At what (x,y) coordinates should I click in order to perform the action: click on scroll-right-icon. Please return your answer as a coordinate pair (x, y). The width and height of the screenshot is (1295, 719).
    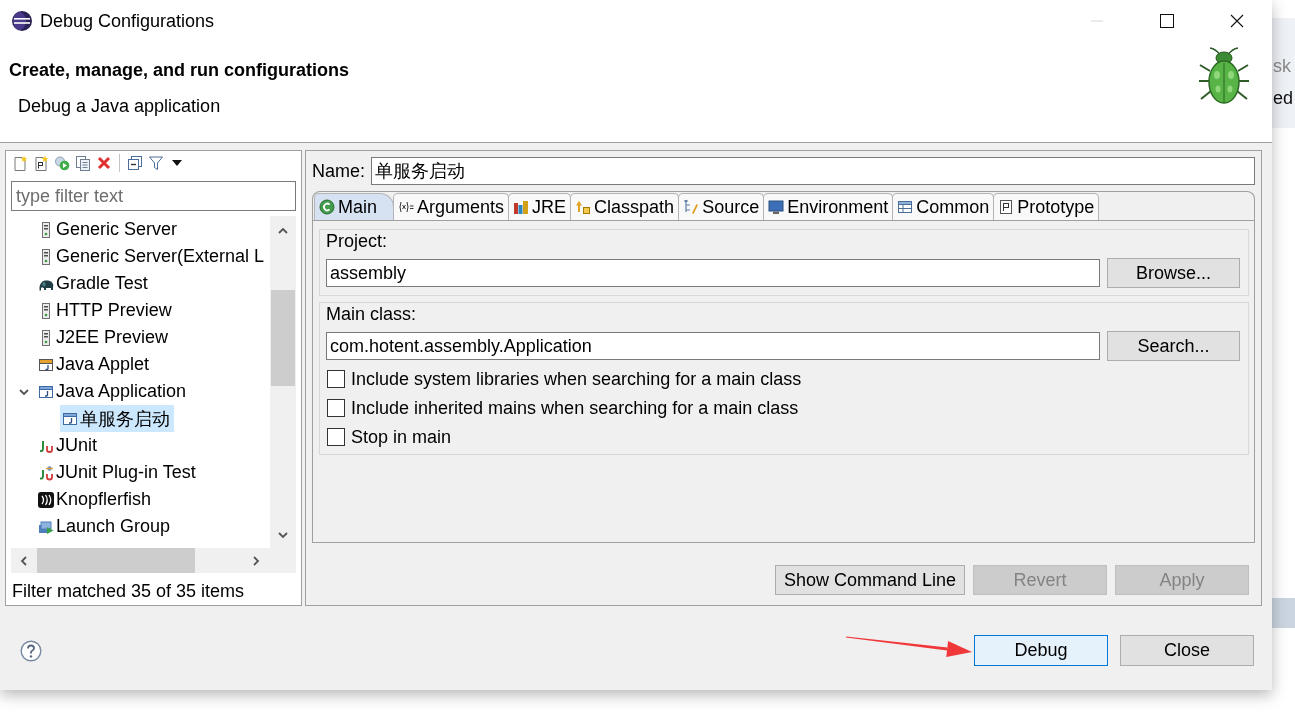
    Looking at the image, I should click on (256, 560).